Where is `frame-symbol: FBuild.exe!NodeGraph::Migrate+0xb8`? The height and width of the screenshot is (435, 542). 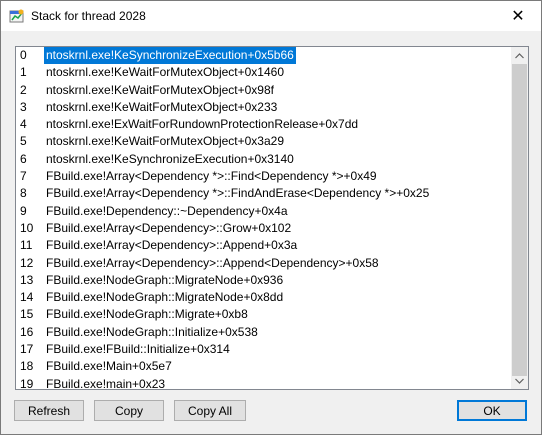
frame-symbol: FBuild.exe!NodeGraph::Migrate+0xb8 is located at coordinates (147, 314).